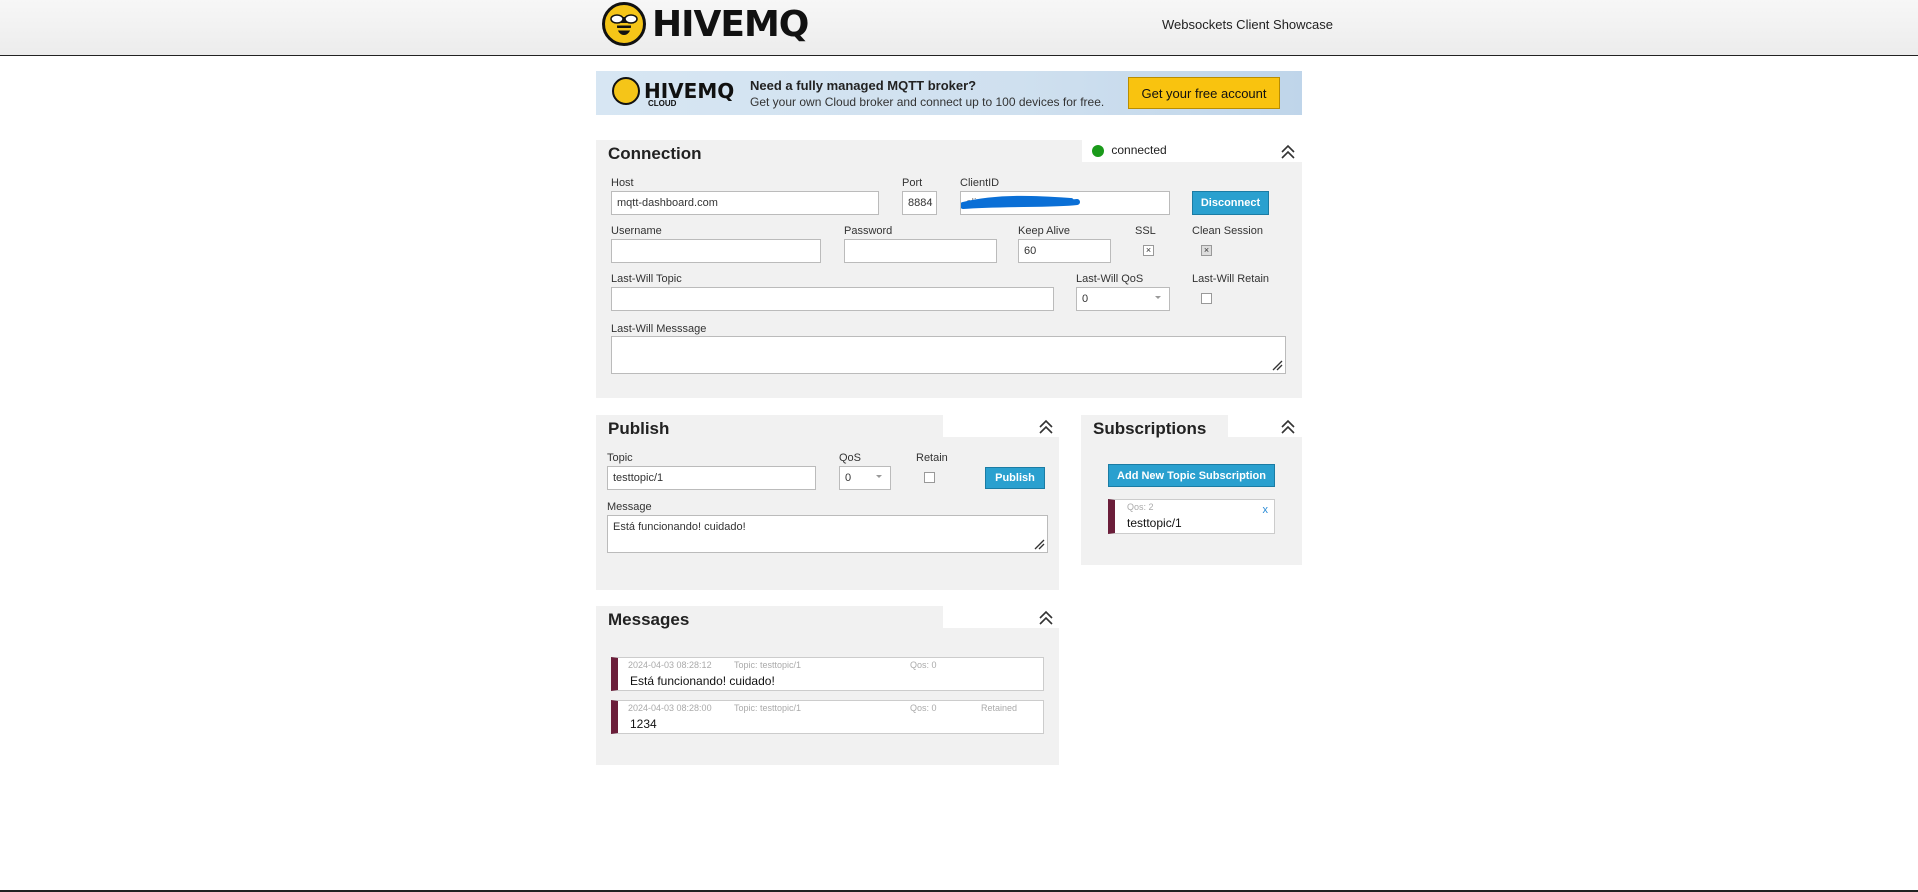 Image resolution: width=1918 pixels, height=892 pixels. I want to click on remove-subscription-icon: x, so click(1266, 510).